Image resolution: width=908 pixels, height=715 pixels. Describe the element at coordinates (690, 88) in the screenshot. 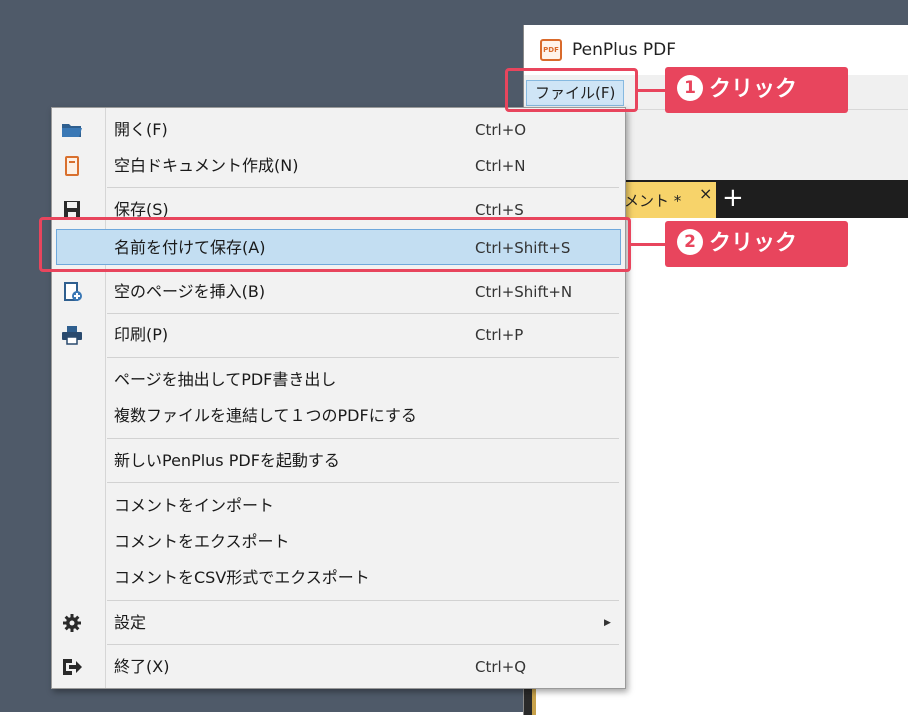

I see `step1-number-badge: 1` at that location.